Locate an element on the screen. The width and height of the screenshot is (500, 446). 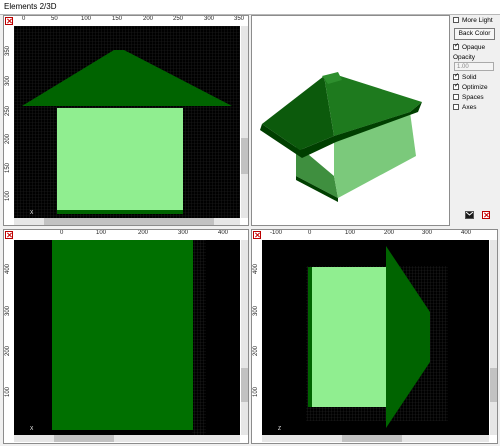
front-view-ruler-x: 0 50 100 150 200 250 300 350 is located at coordinates (132, 20).